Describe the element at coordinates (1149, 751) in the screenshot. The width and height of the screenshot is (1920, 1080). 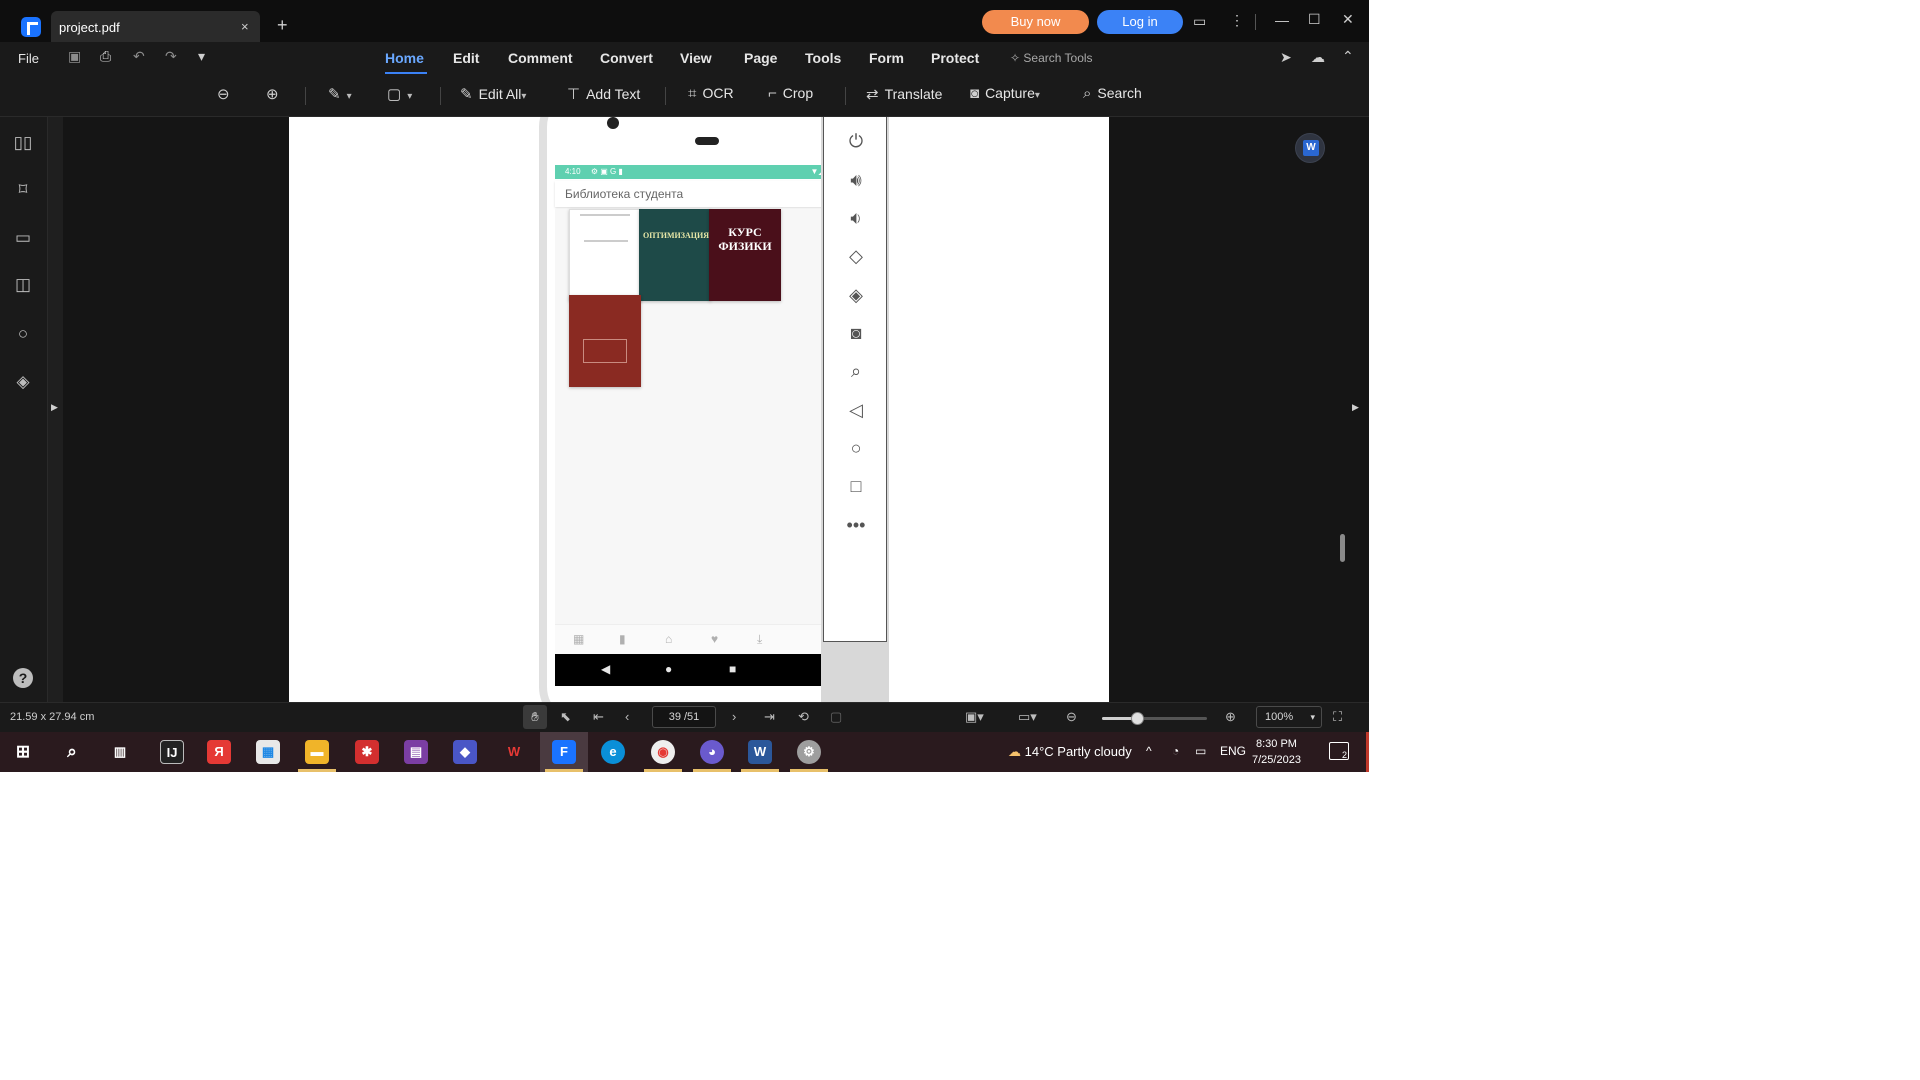
I see `show-hidden-icons-icon: ^` at that location.